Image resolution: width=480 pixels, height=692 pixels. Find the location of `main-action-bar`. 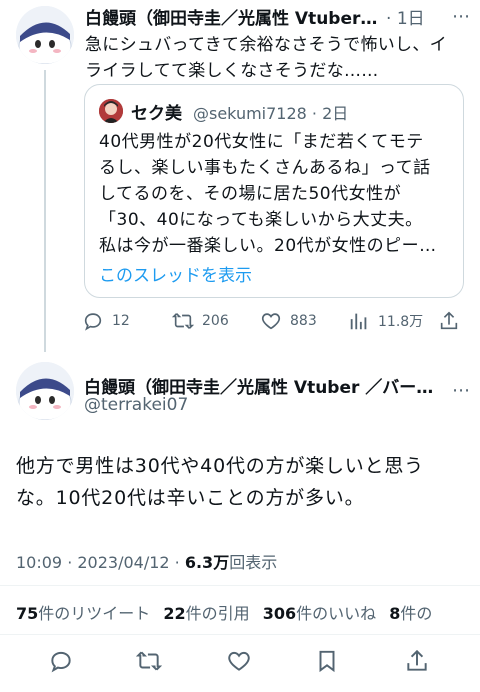

main-action-bar is located at coordinates (240, 665).